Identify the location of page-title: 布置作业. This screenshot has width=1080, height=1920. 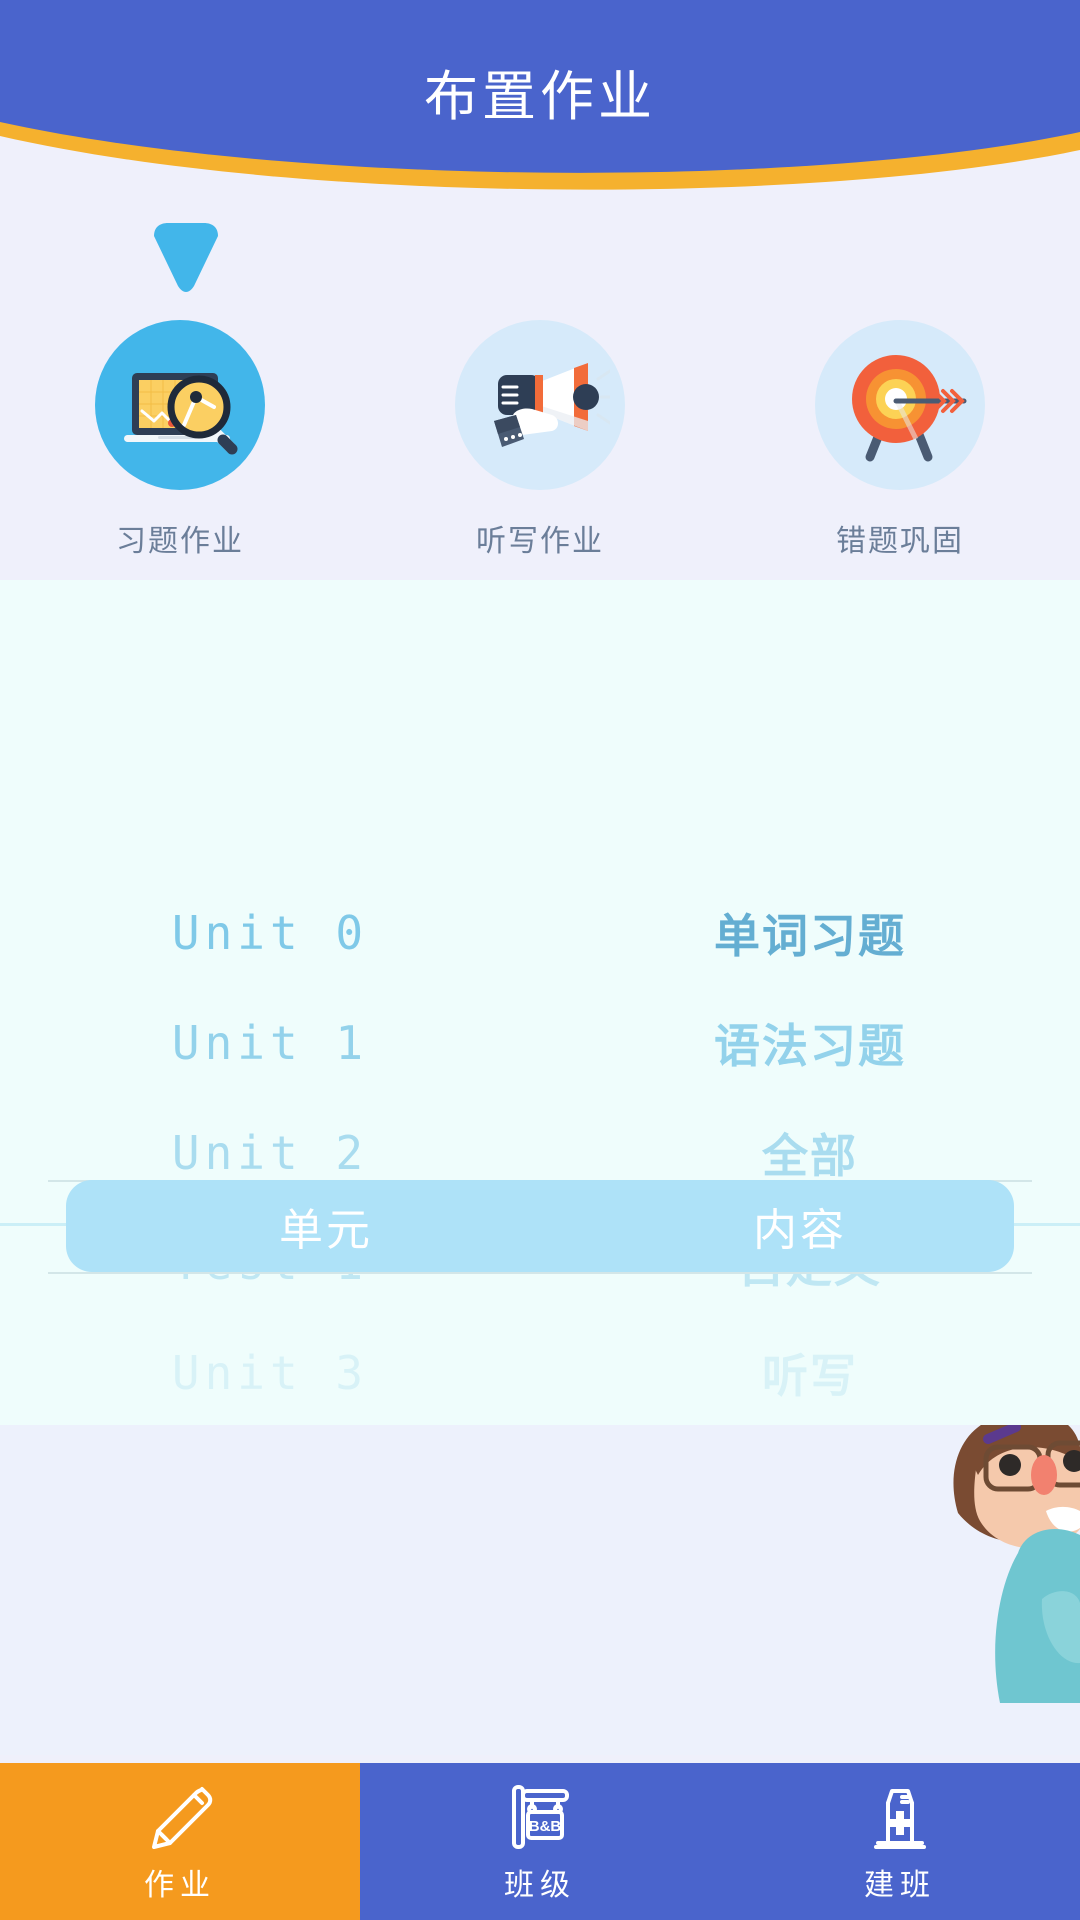
(540, 97).